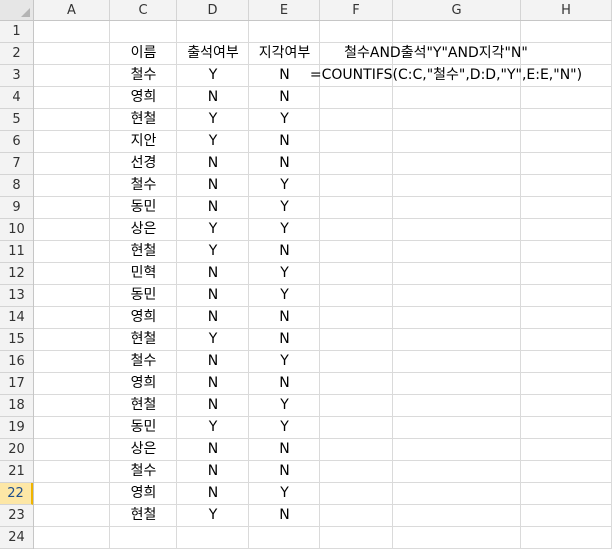 This screenshot has height=549, width=612. What do you see at coordinates (143, 142) in the screenshot?
I see `name-cell: 지안` at bounding box center [143, 142].